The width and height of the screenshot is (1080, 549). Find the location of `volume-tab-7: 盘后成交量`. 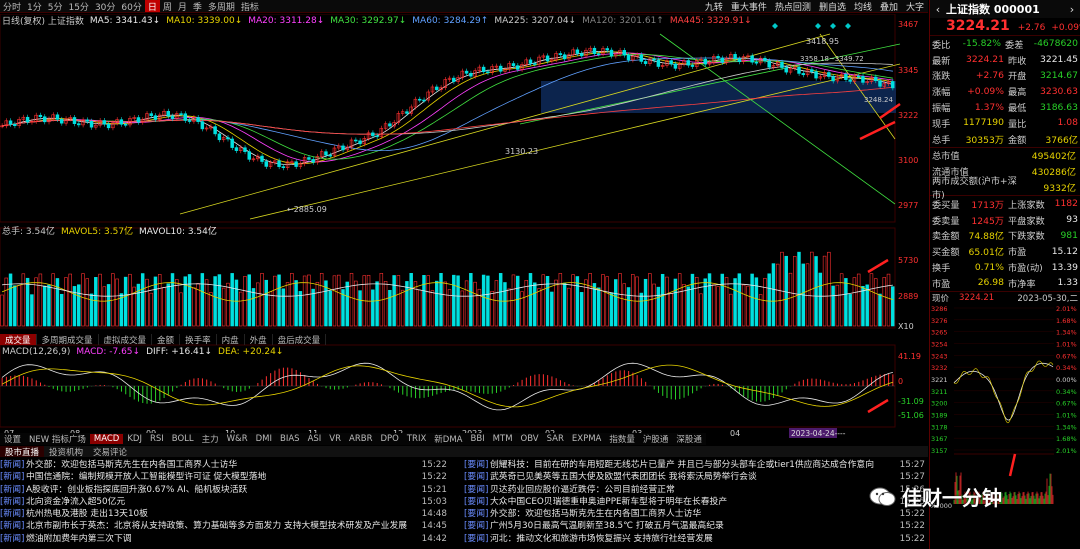

volume-tab-7: 盘后成交量 is located at coordinates (300, 339).